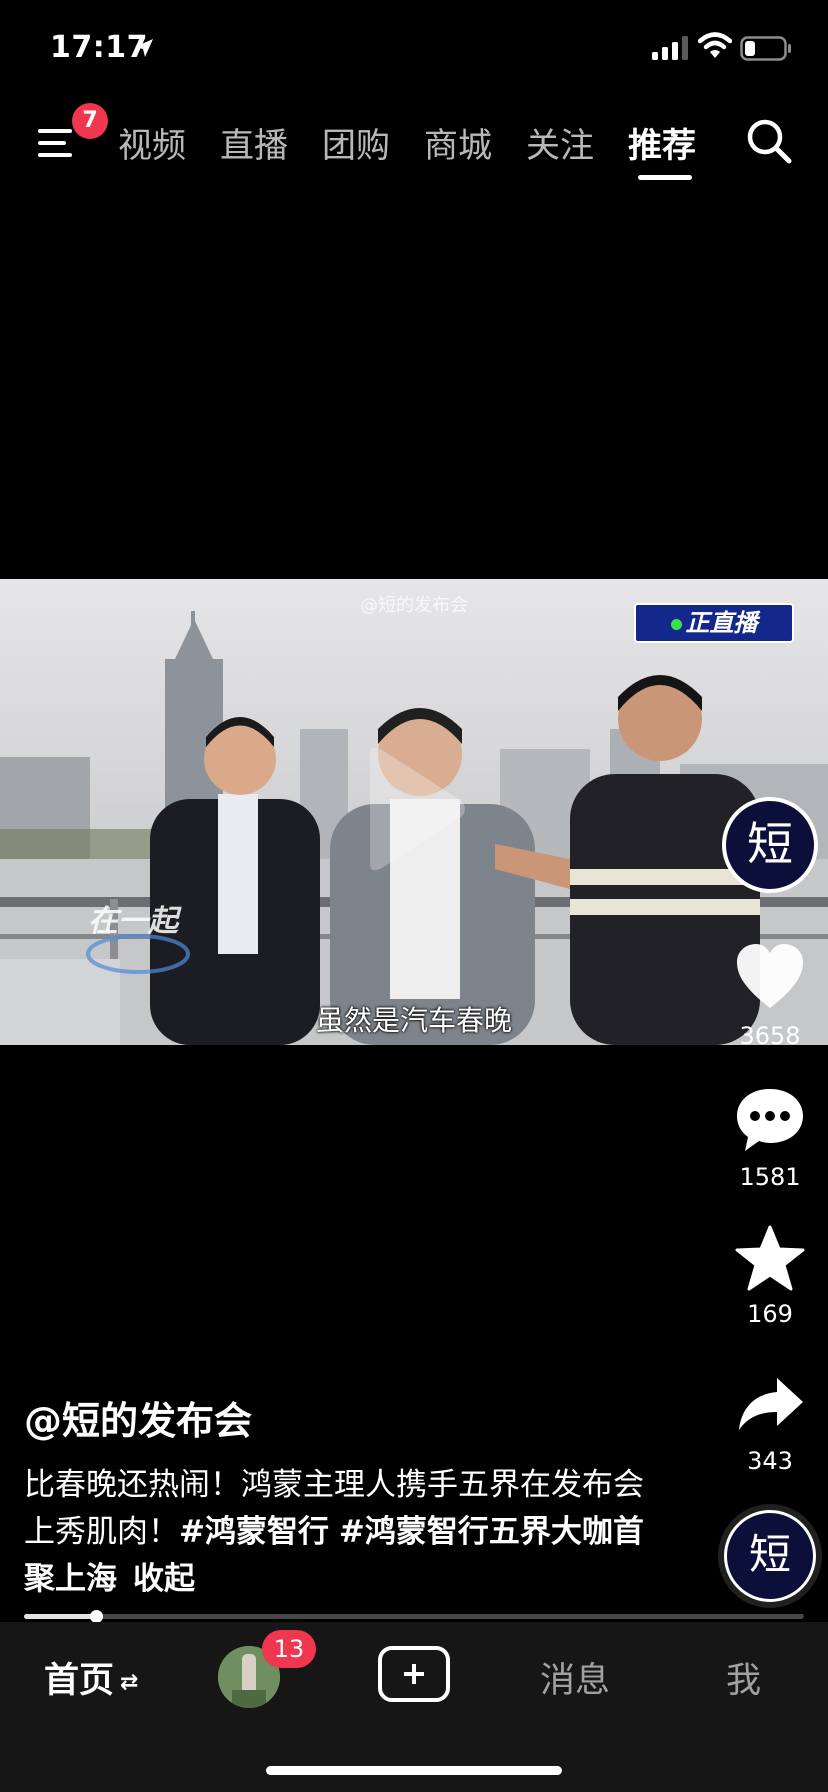 This screenshot has width=828, height=1792. I want to click on video-subtitle: 虽然是汽车春晚, so click(413, 1020).